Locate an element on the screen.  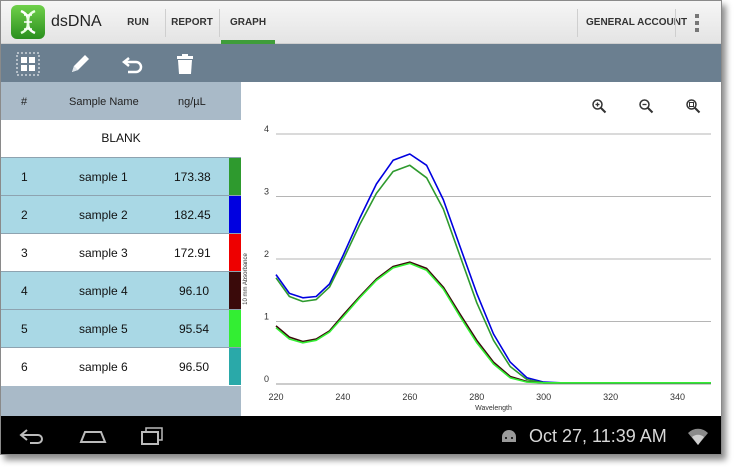
table-row: 3 sample 3 172.91 is located at coordinates (121, 252).